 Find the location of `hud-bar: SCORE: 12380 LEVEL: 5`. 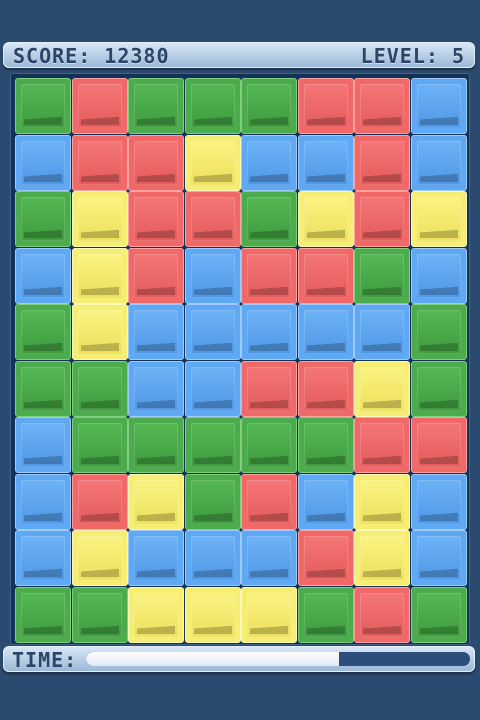

hud-bar: SCORE: 12380 LEVEL: 5 is located at coordinates (239, 55).